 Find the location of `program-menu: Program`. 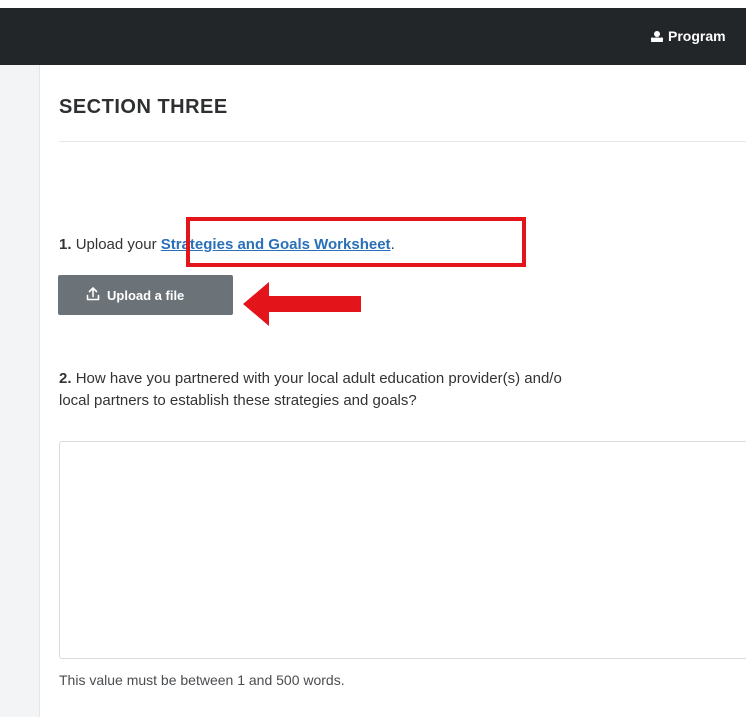

program-menu: Program is located at coordinates (688, 36).